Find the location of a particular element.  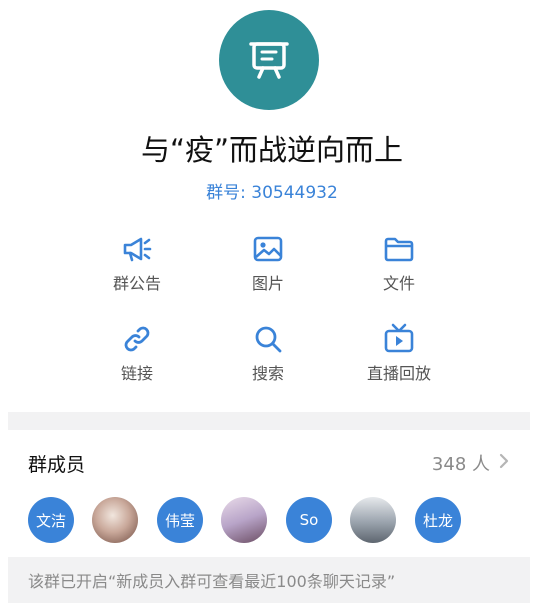

presentation-board-icon is located at coordinates (269, 60).